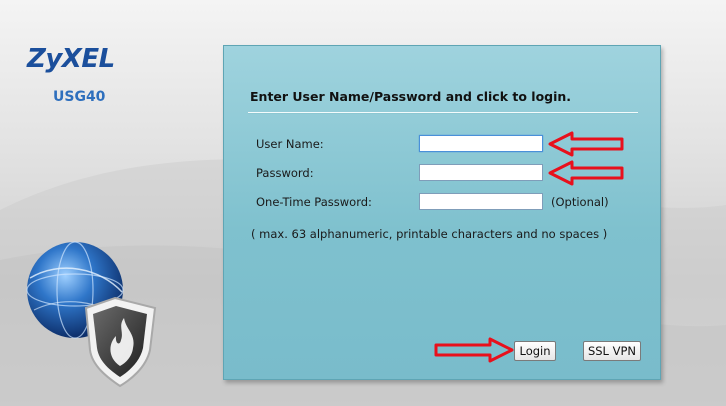 This screenshot has height=406, width=726. What do you see at coordinates (580, 202) in the screenshot?
I see `otp-optional-note: (Optional)` at bounding box center [580, 202].